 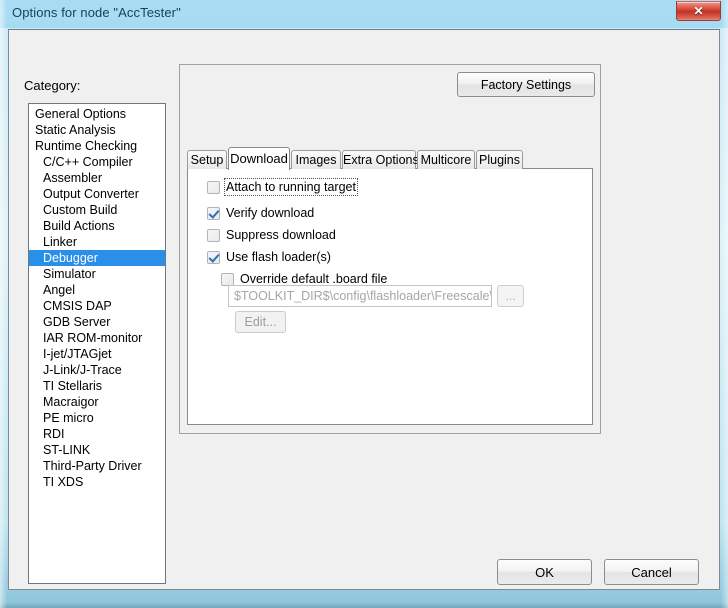 I want to click on category-item-output-converter: Output Converter, so click(x=97, y=194).